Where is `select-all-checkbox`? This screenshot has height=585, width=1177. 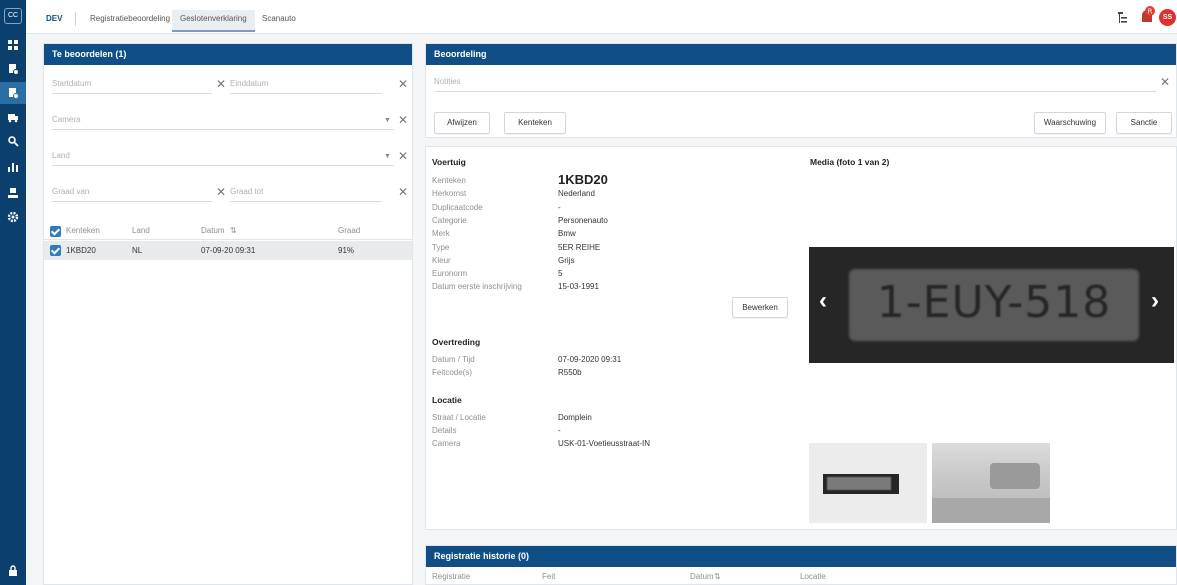 select-all-checkbox is located at coordinates (55, 231).